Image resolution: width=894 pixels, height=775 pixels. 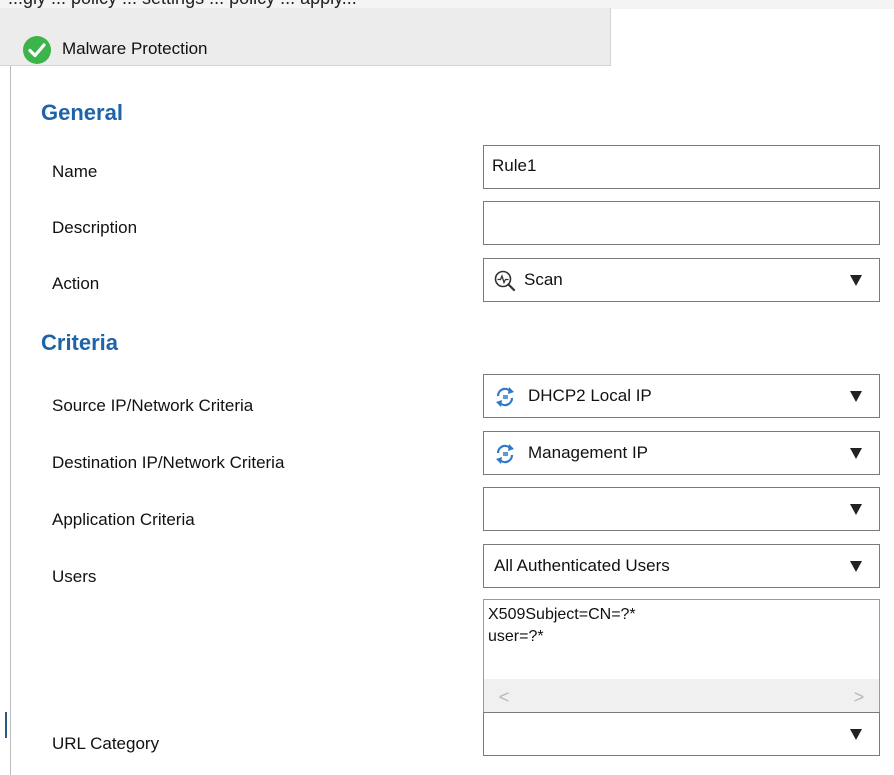 What do you see at coordinates (681, 566) in the screenshot?
I see `users-dropdown: All Authenticated Users` at bounding box center [681, 566].